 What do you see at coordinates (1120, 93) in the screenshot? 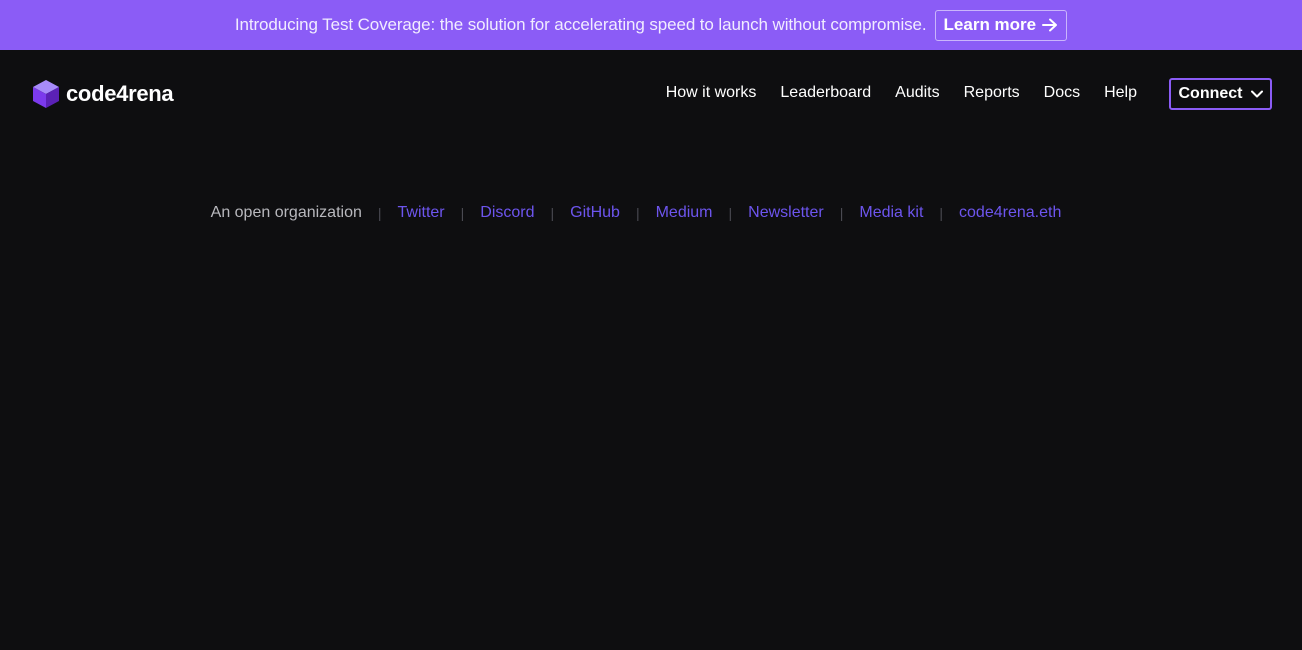
I see `nav-help: Help` at bounding box center [1120, 93].